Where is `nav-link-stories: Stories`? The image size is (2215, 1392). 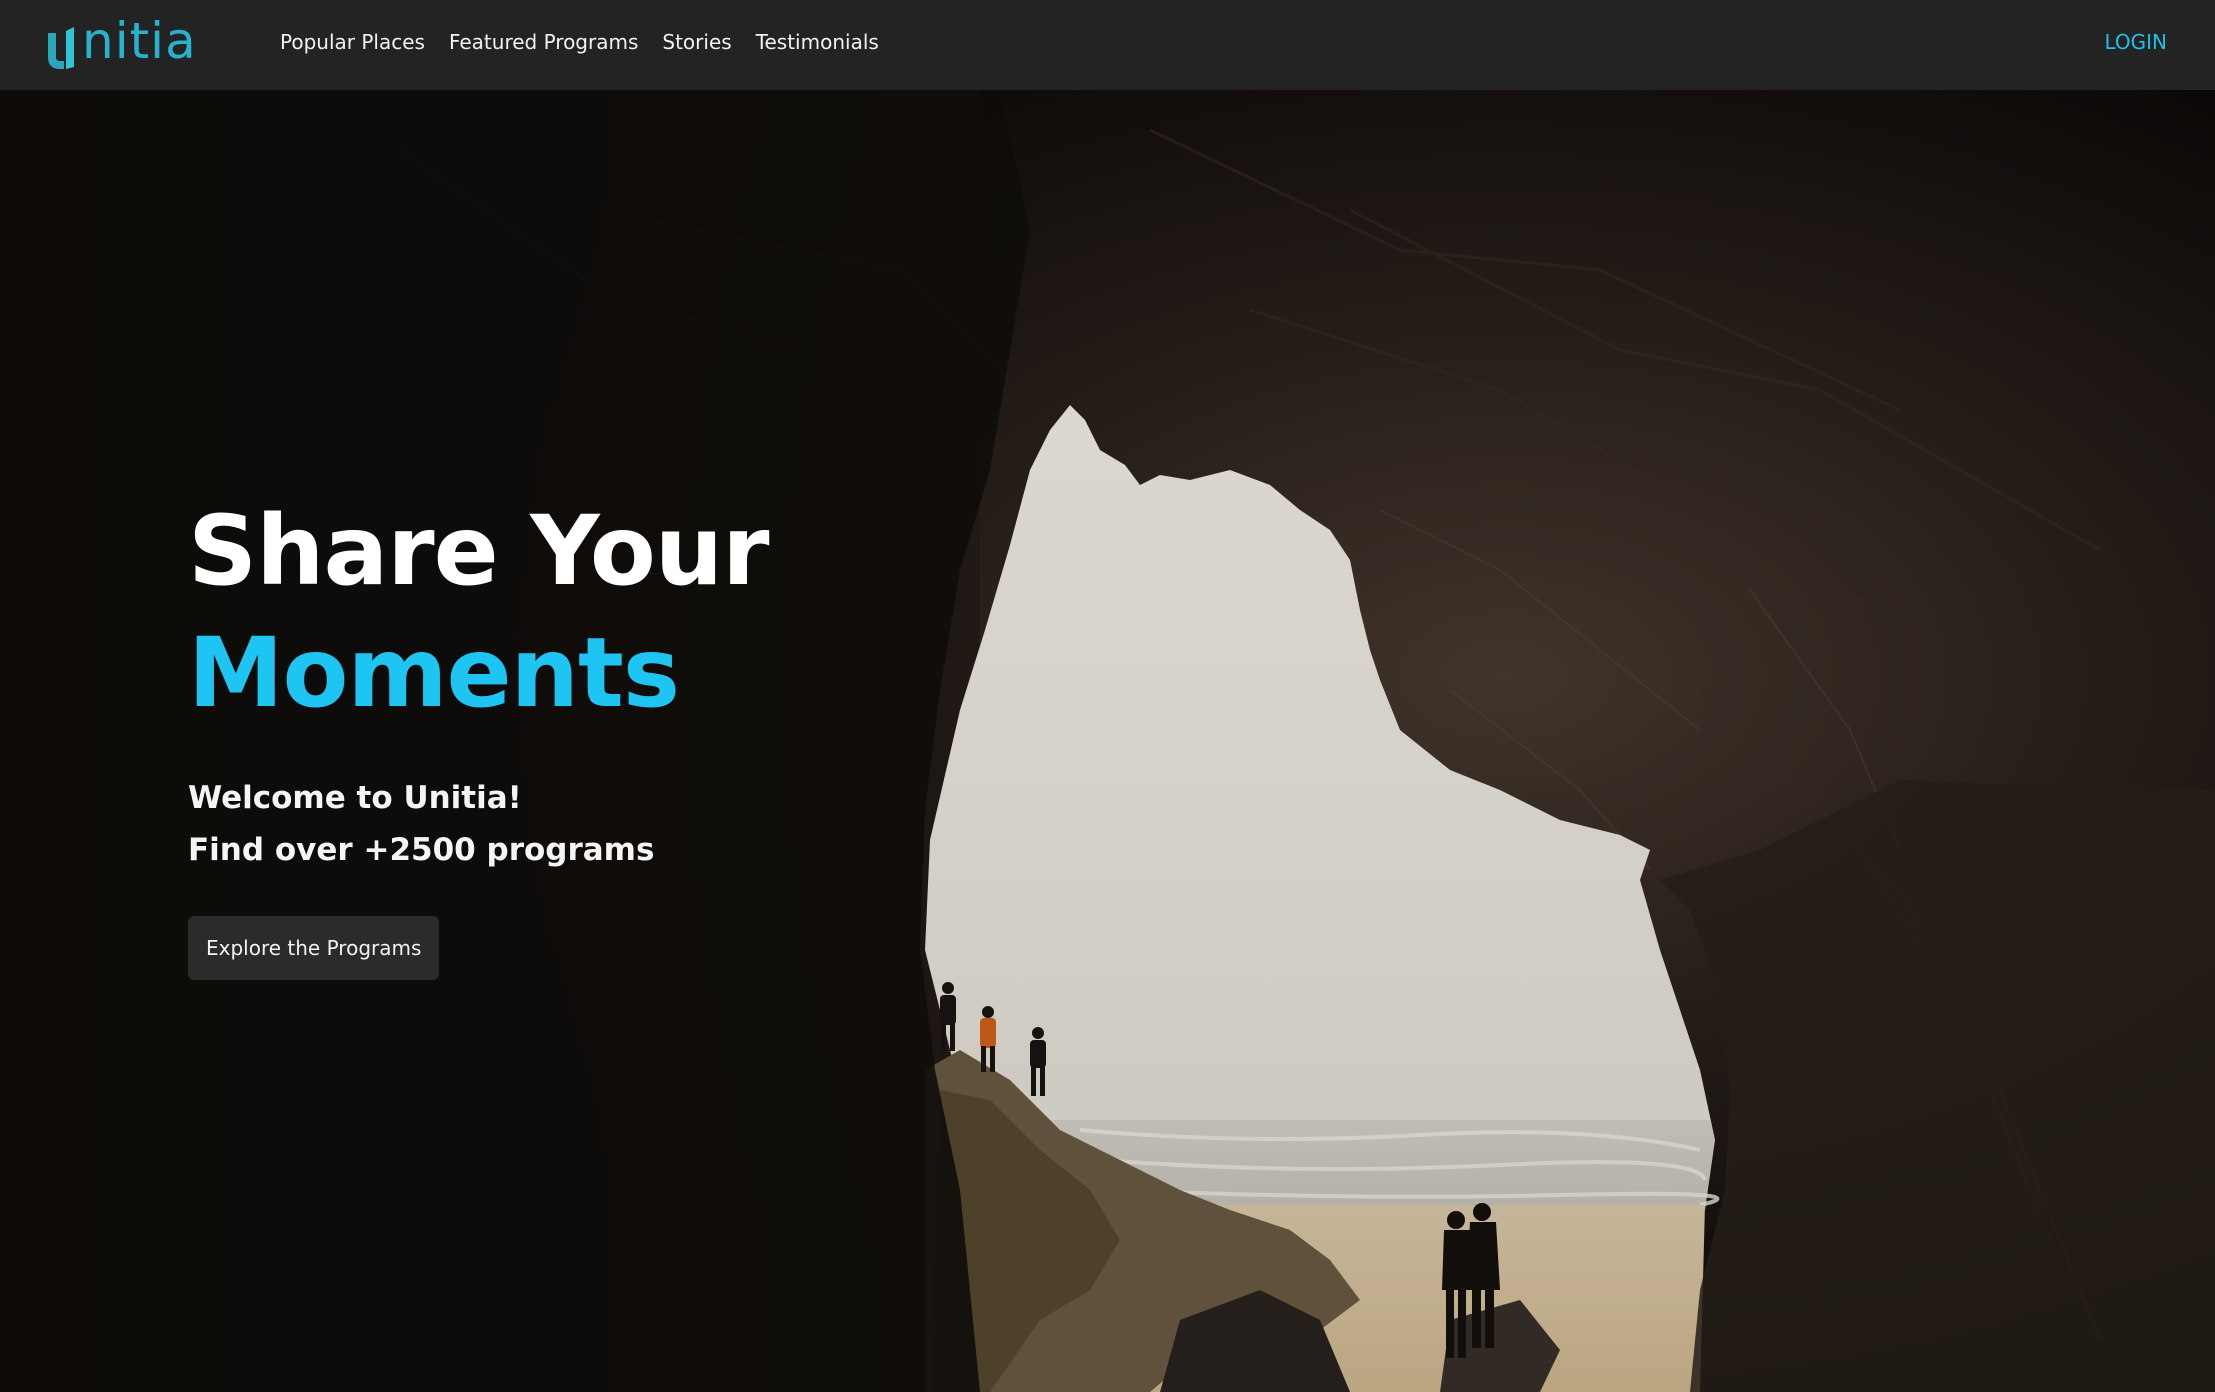 nav-link-stories: Stories is located at coordinates (696, 42).